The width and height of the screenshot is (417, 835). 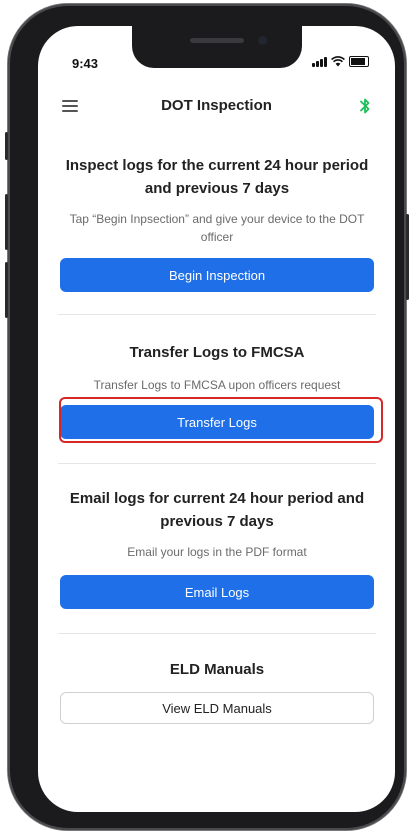 I want to click on transfer-title: Transfer Logs to FMCSA, so click(x=217, y=352).